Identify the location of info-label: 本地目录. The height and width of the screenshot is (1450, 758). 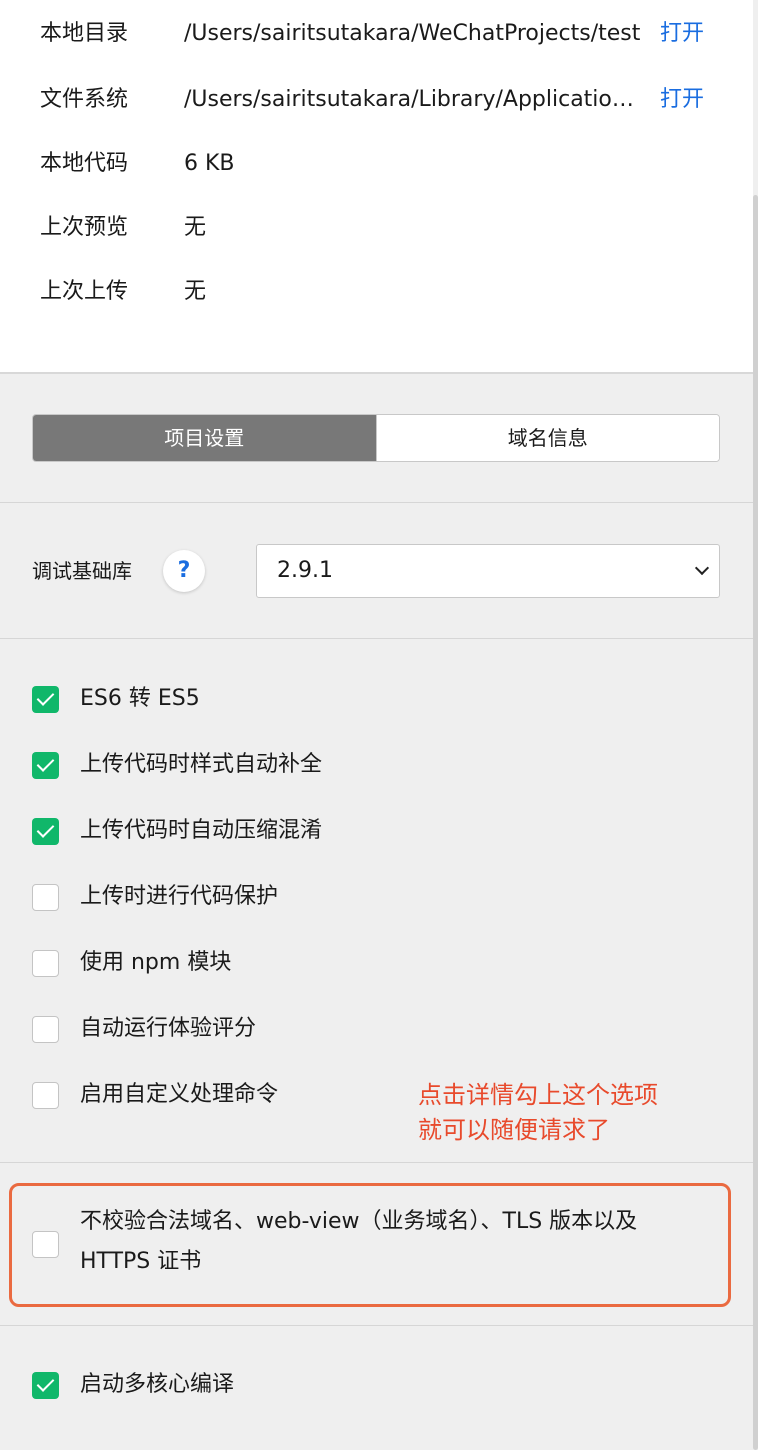
(84, 33).